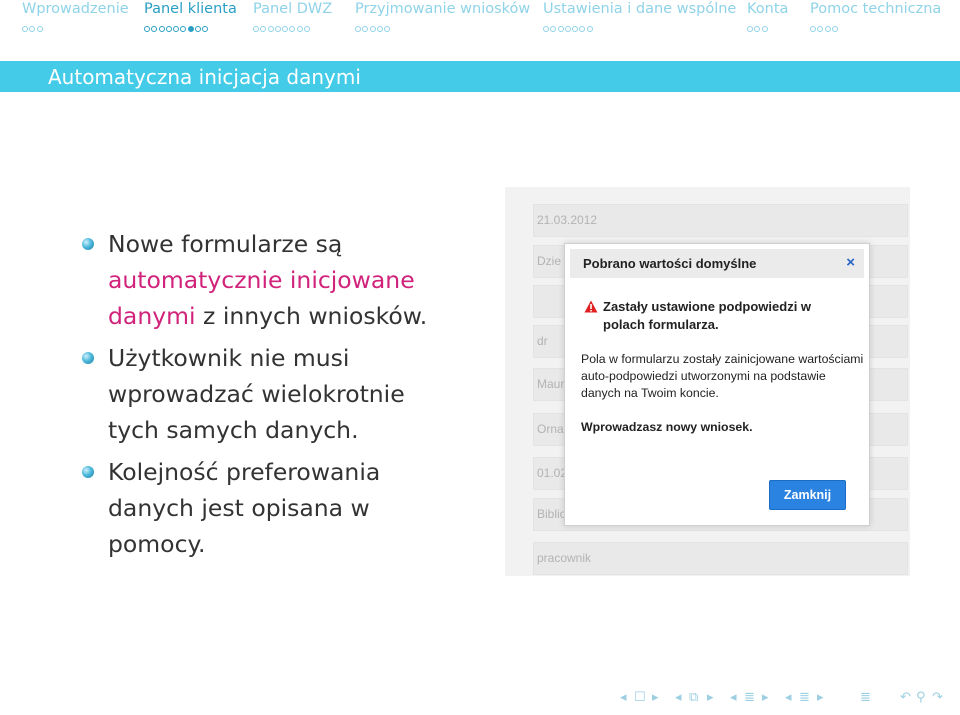 The image size is (960, 715). I want to click on dialog-header: Pobrano wartości domyślne ×, so click(717, 263).